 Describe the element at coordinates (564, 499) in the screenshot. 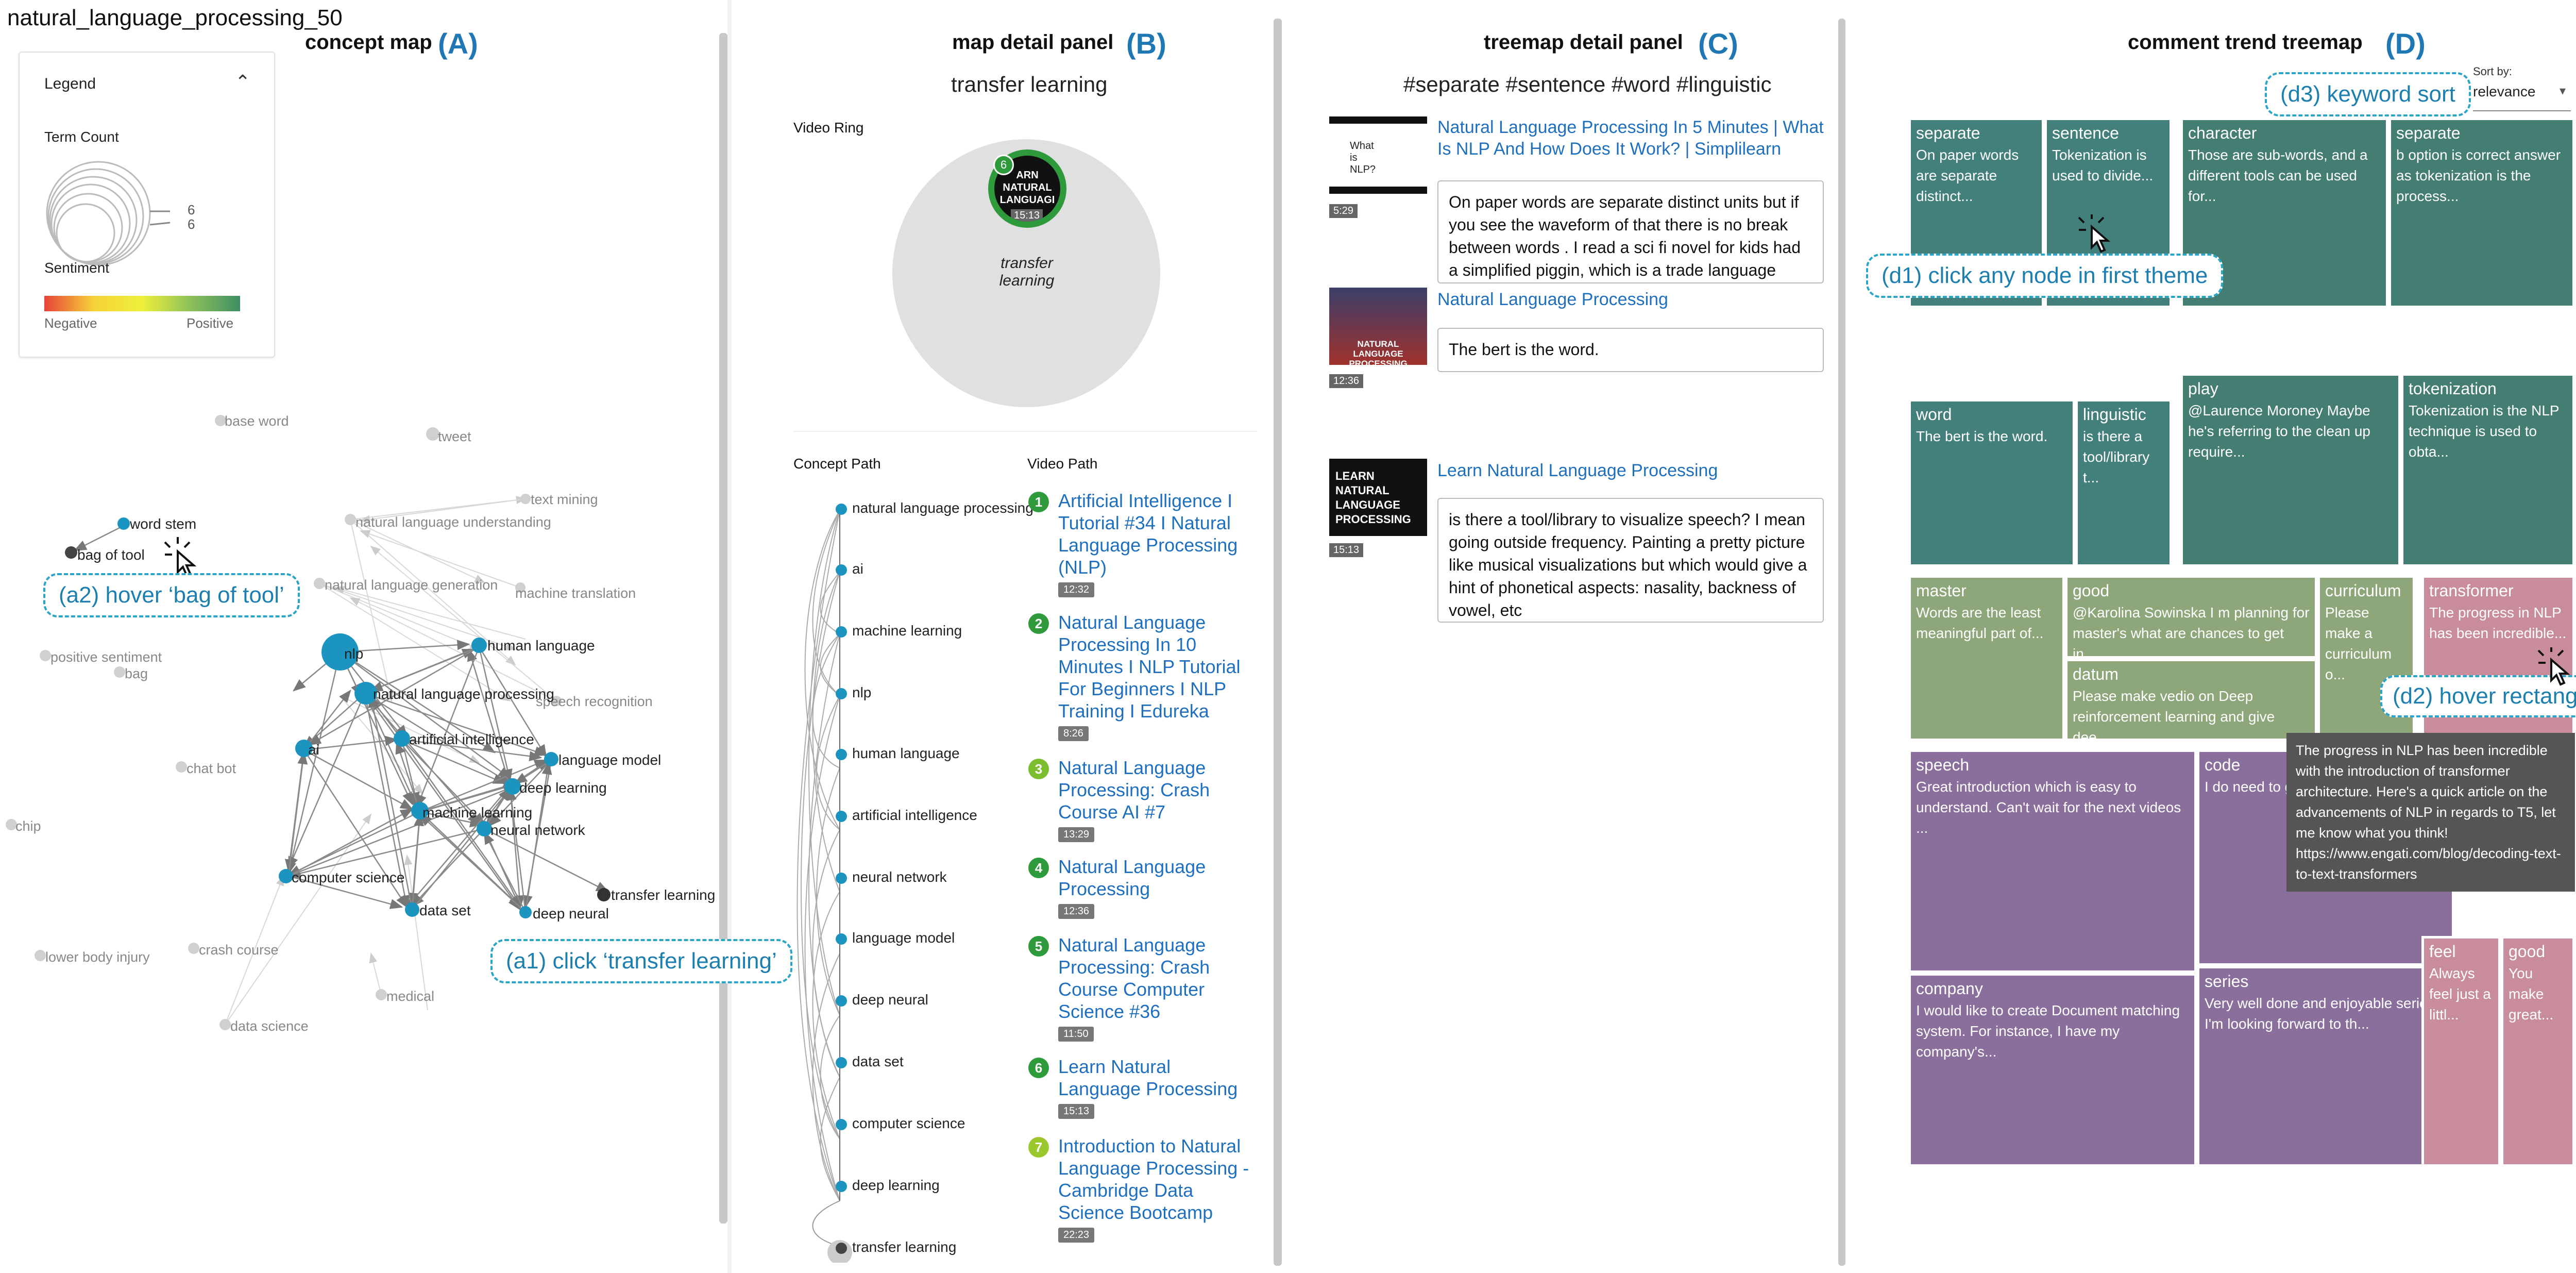

I see `node-text-mining: text mining` at that location.